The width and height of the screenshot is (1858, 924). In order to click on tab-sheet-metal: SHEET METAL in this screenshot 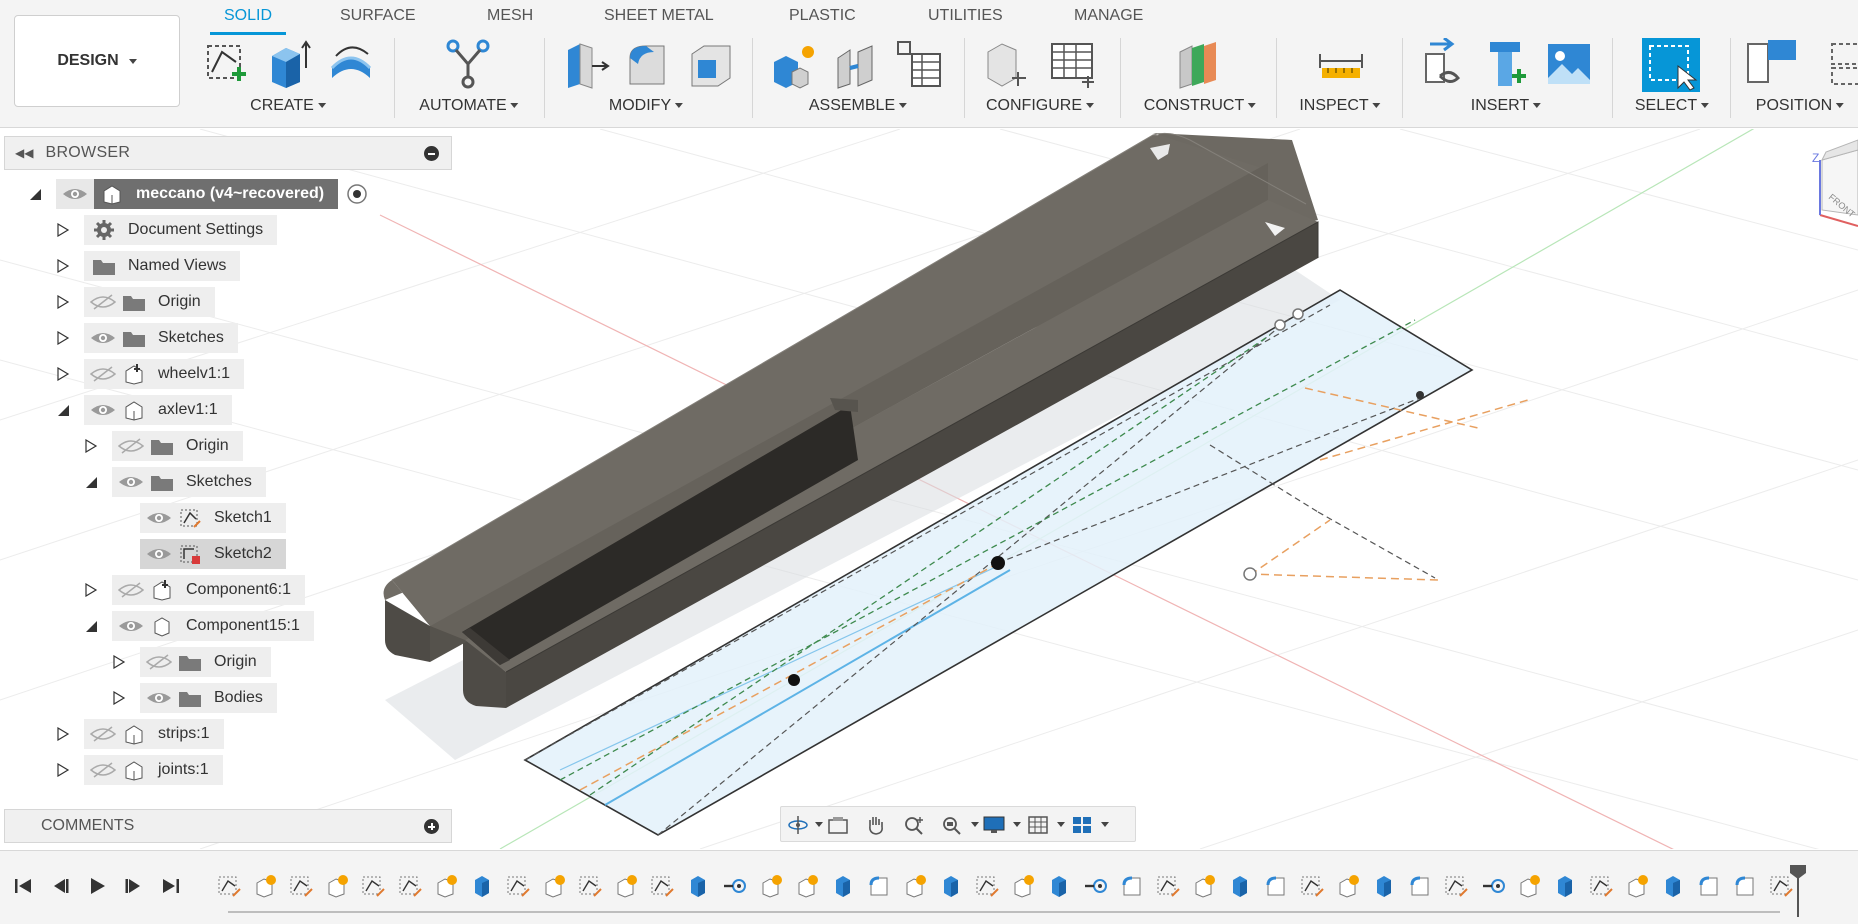, I will do `click(659, 17)`.